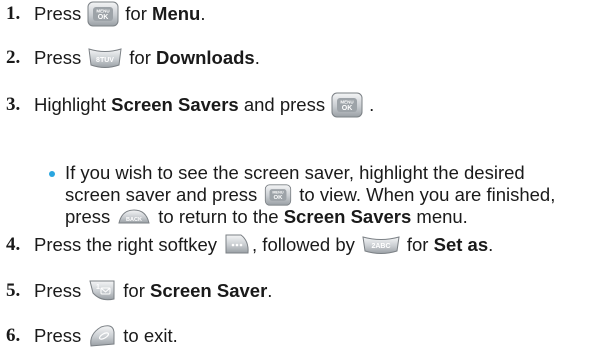 The height and width of the screenshot is (348, 599). What do you see at coordinates (209, 290) in the screenshot?
I see `screen-saver-term: Screen Saver` at bounding box center [209, 290].